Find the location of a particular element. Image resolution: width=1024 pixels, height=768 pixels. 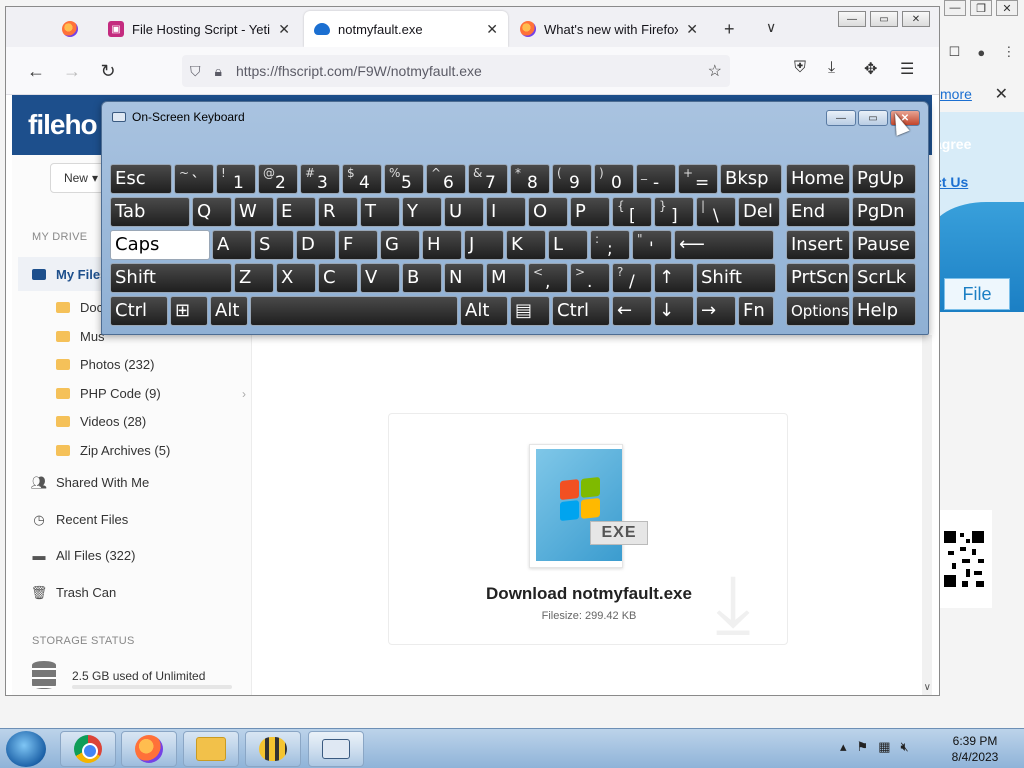

osk-key: ↑ is located at coordinates (674, 278).